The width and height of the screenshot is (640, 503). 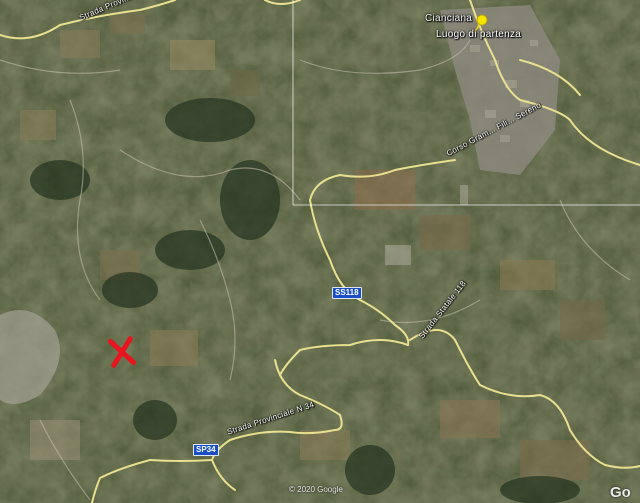 What do you see at coordinates (479, 34) in the screenshot?
I see `start-location-label: Luogo di partenza` at bounding box center [479, 34].